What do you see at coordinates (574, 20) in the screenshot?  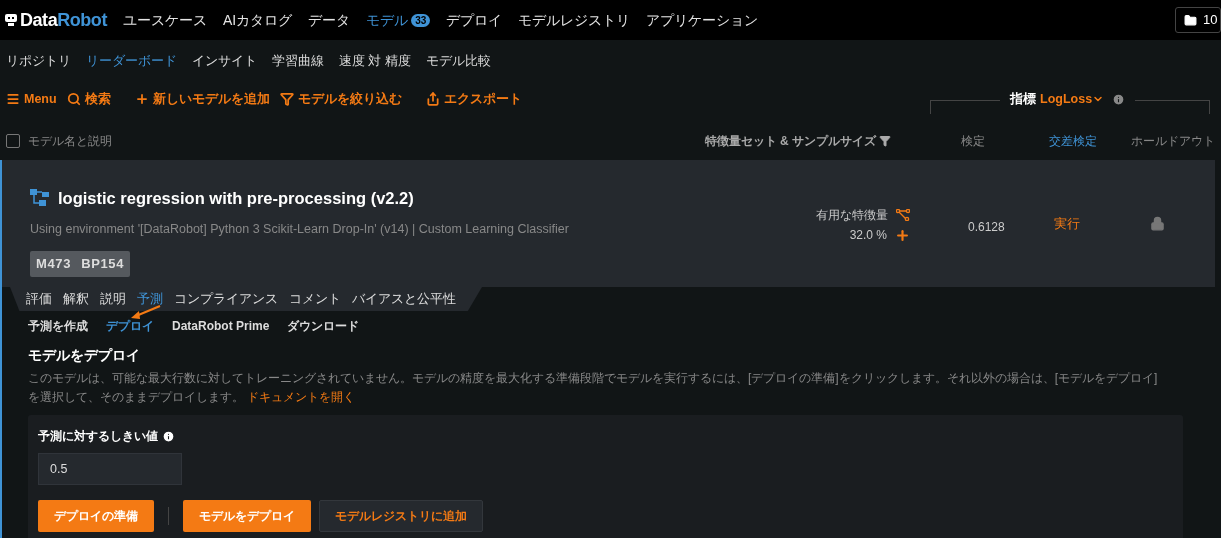 I see `nav-tab: モデルレジストリ` at bounding box center [574, 20].